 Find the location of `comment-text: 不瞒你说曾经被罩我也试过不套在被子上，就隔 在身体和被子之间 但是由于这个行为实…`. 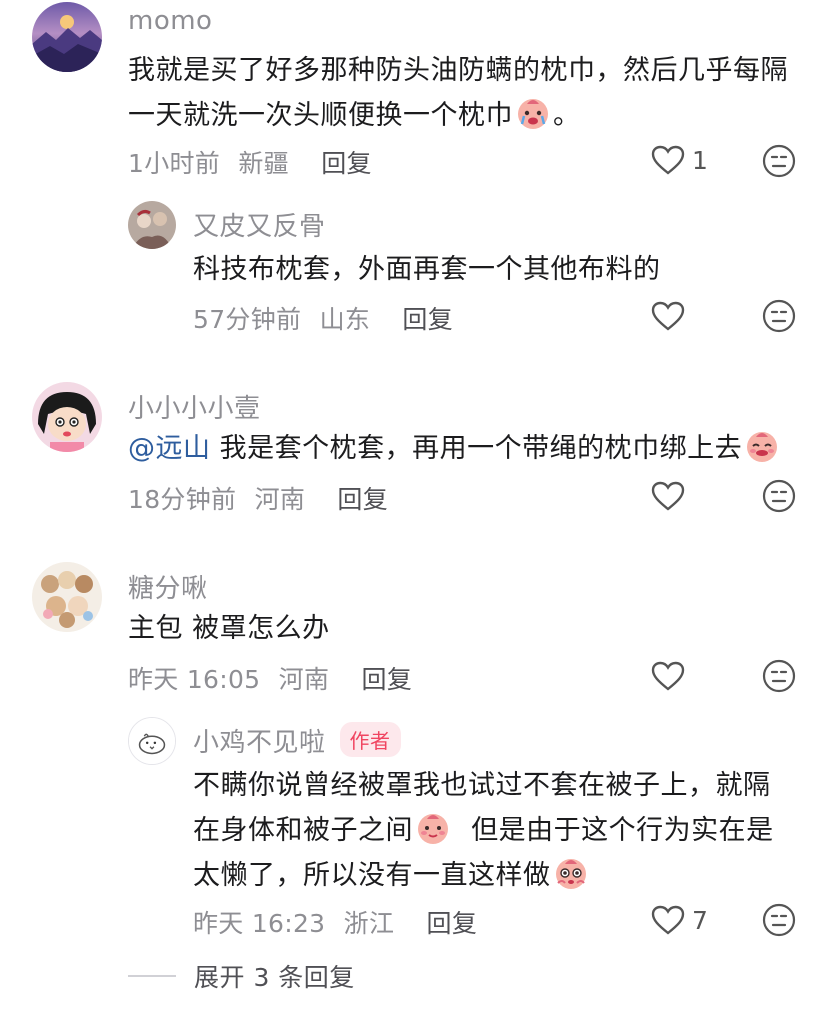

comment-text: 不瞒你说曾经被罩我也试过不套在被子上，就隔 在身体和被子之间 但是由于这个行为实… is located at coordinates (483, 830).